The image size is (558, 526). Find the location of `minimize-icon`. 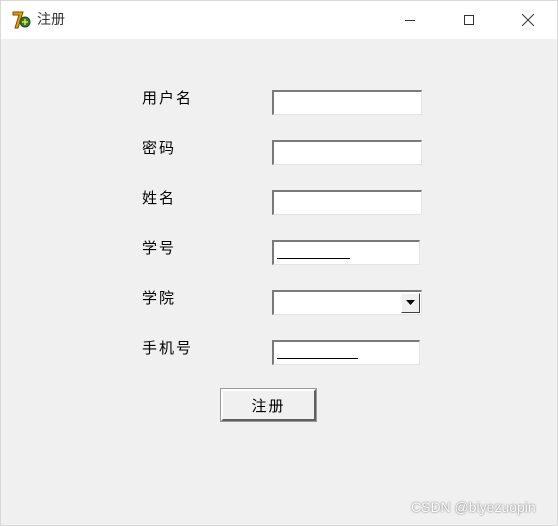

minimize-icon is located at coordinates (410, 20).